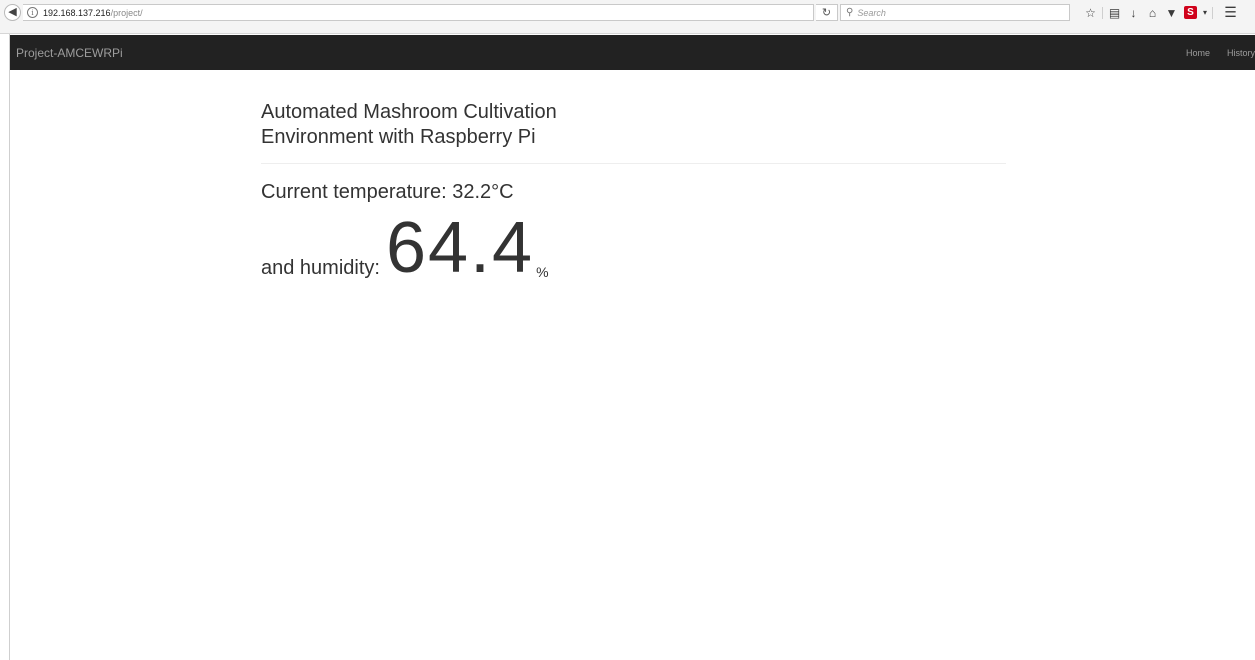 The height and width of the screenshot is (660, 1255). What do you see at coordinates (1230, 12) in the screenshot?
I see `menu-icon: ☰` at bounding box center [1230, 12].